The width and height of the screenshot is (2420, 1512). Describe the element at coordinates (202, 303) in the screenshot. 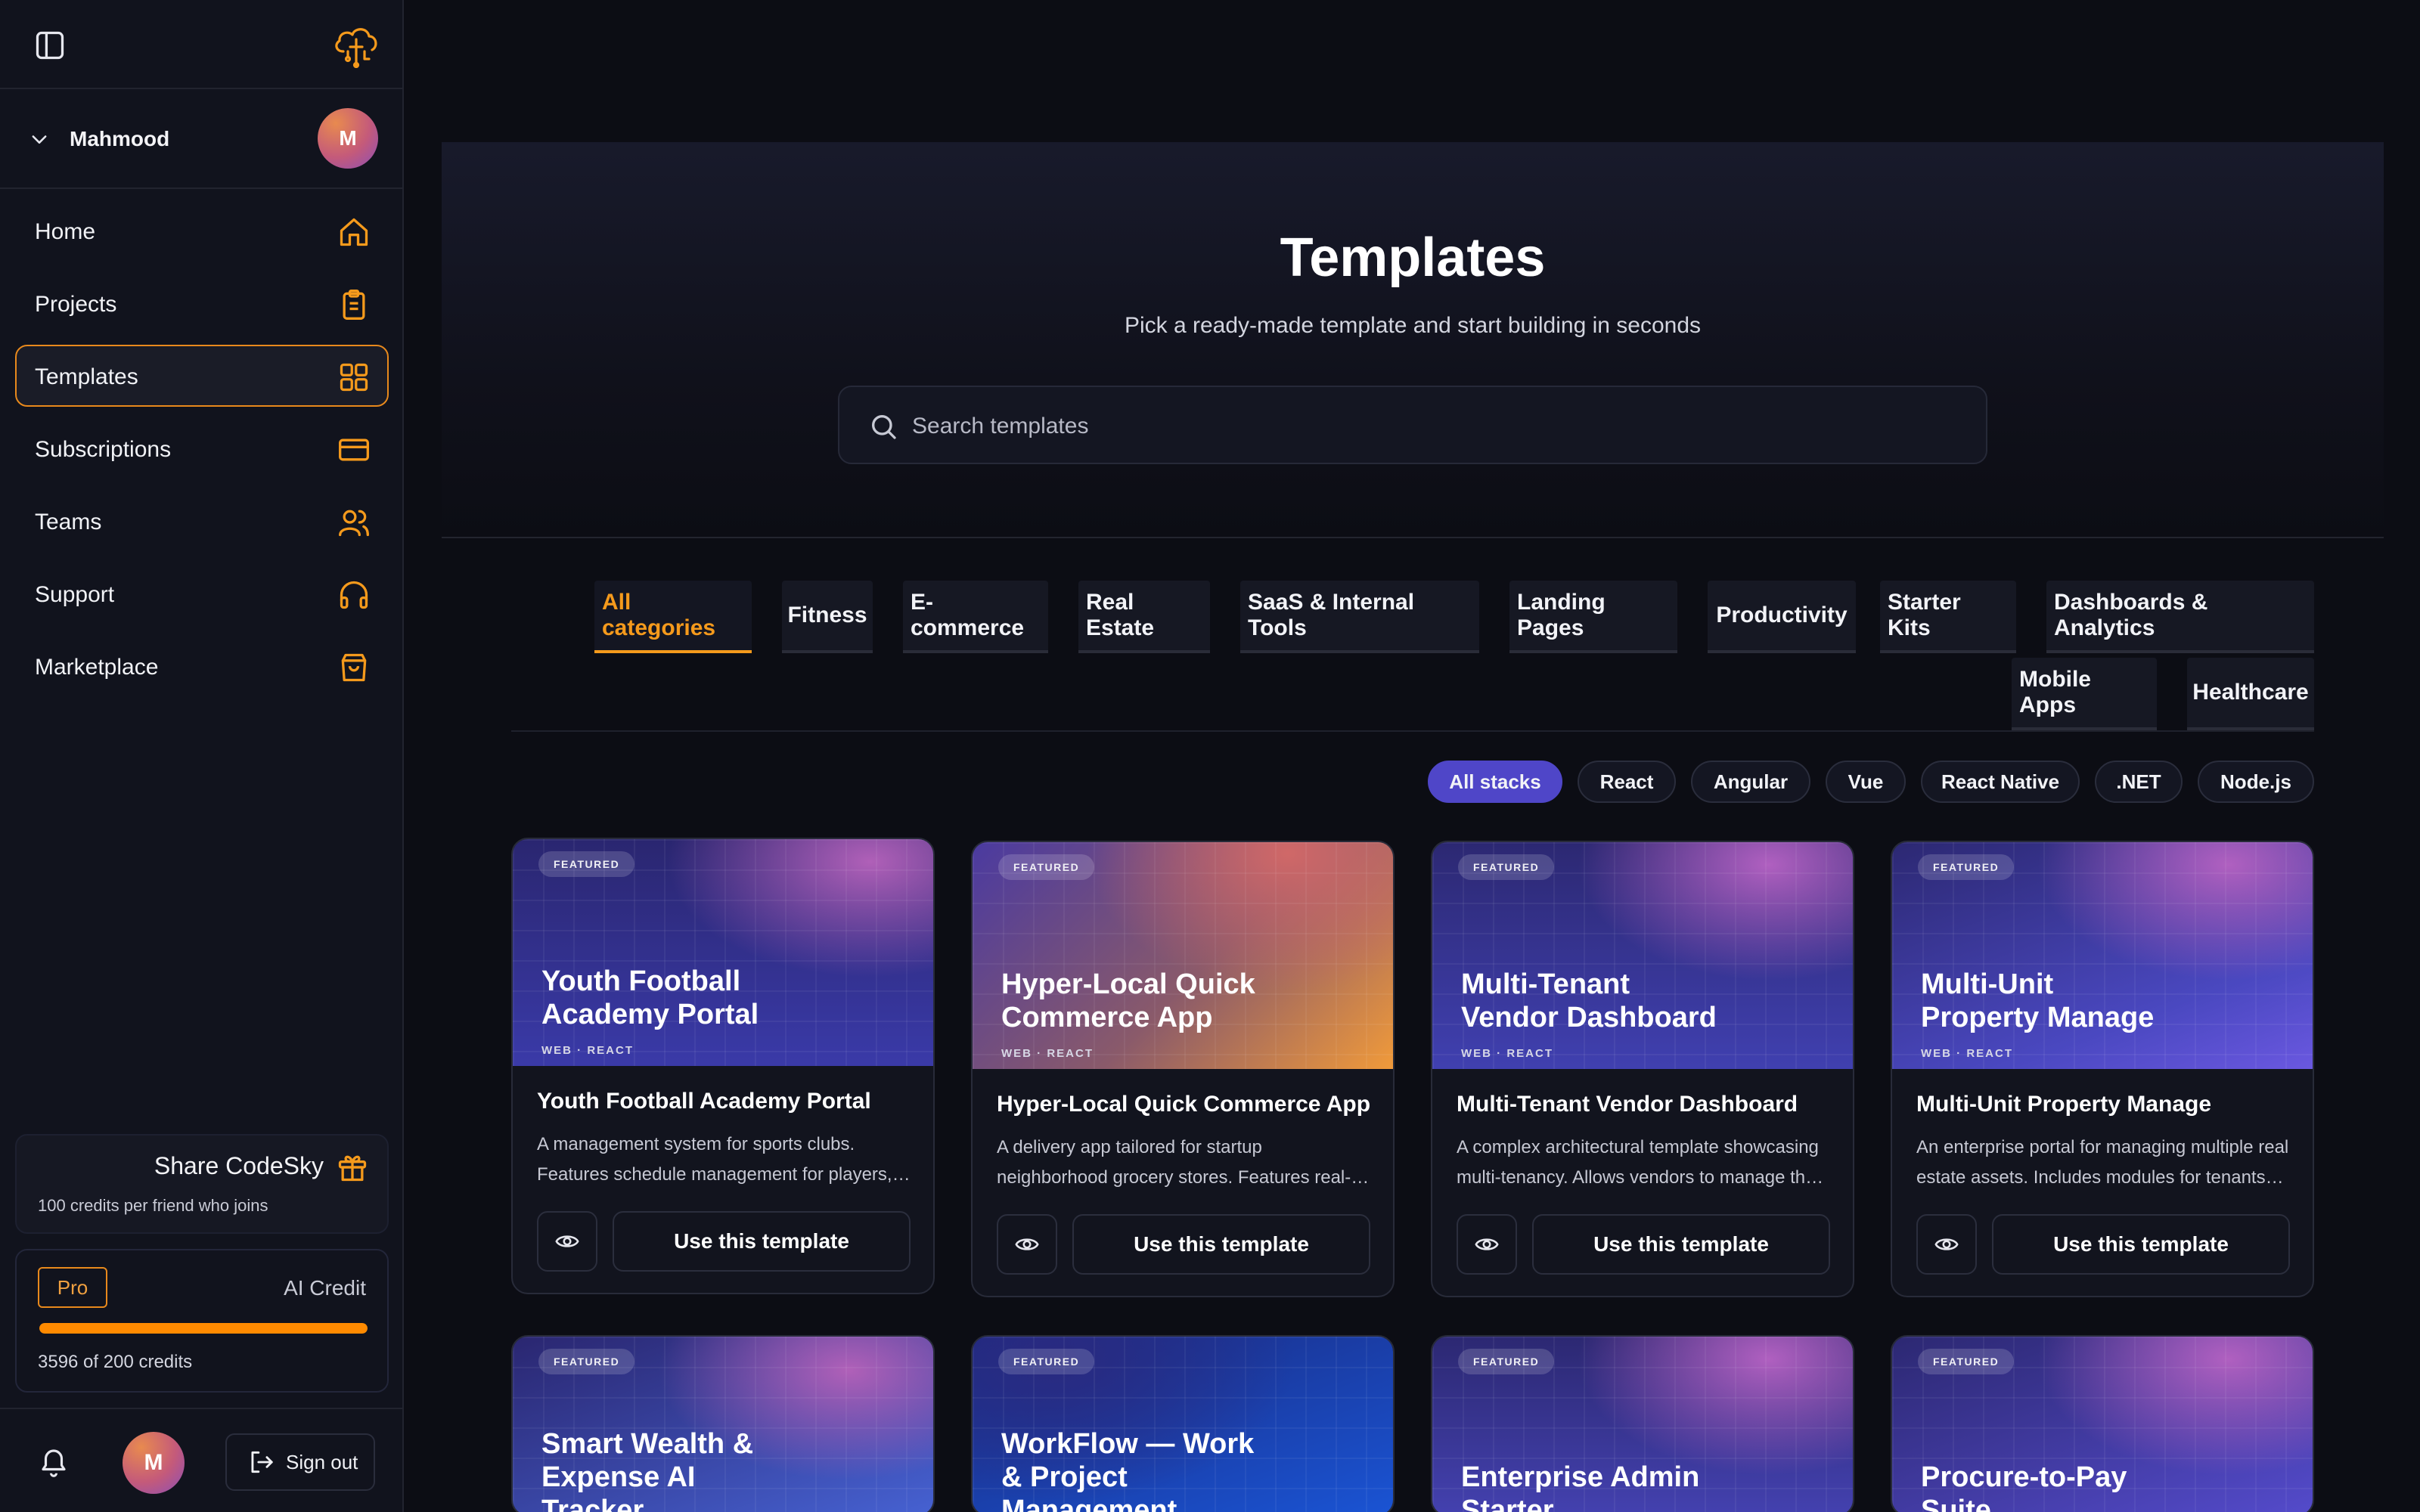

I see `sidebar-item-projects: Projects` at that location.